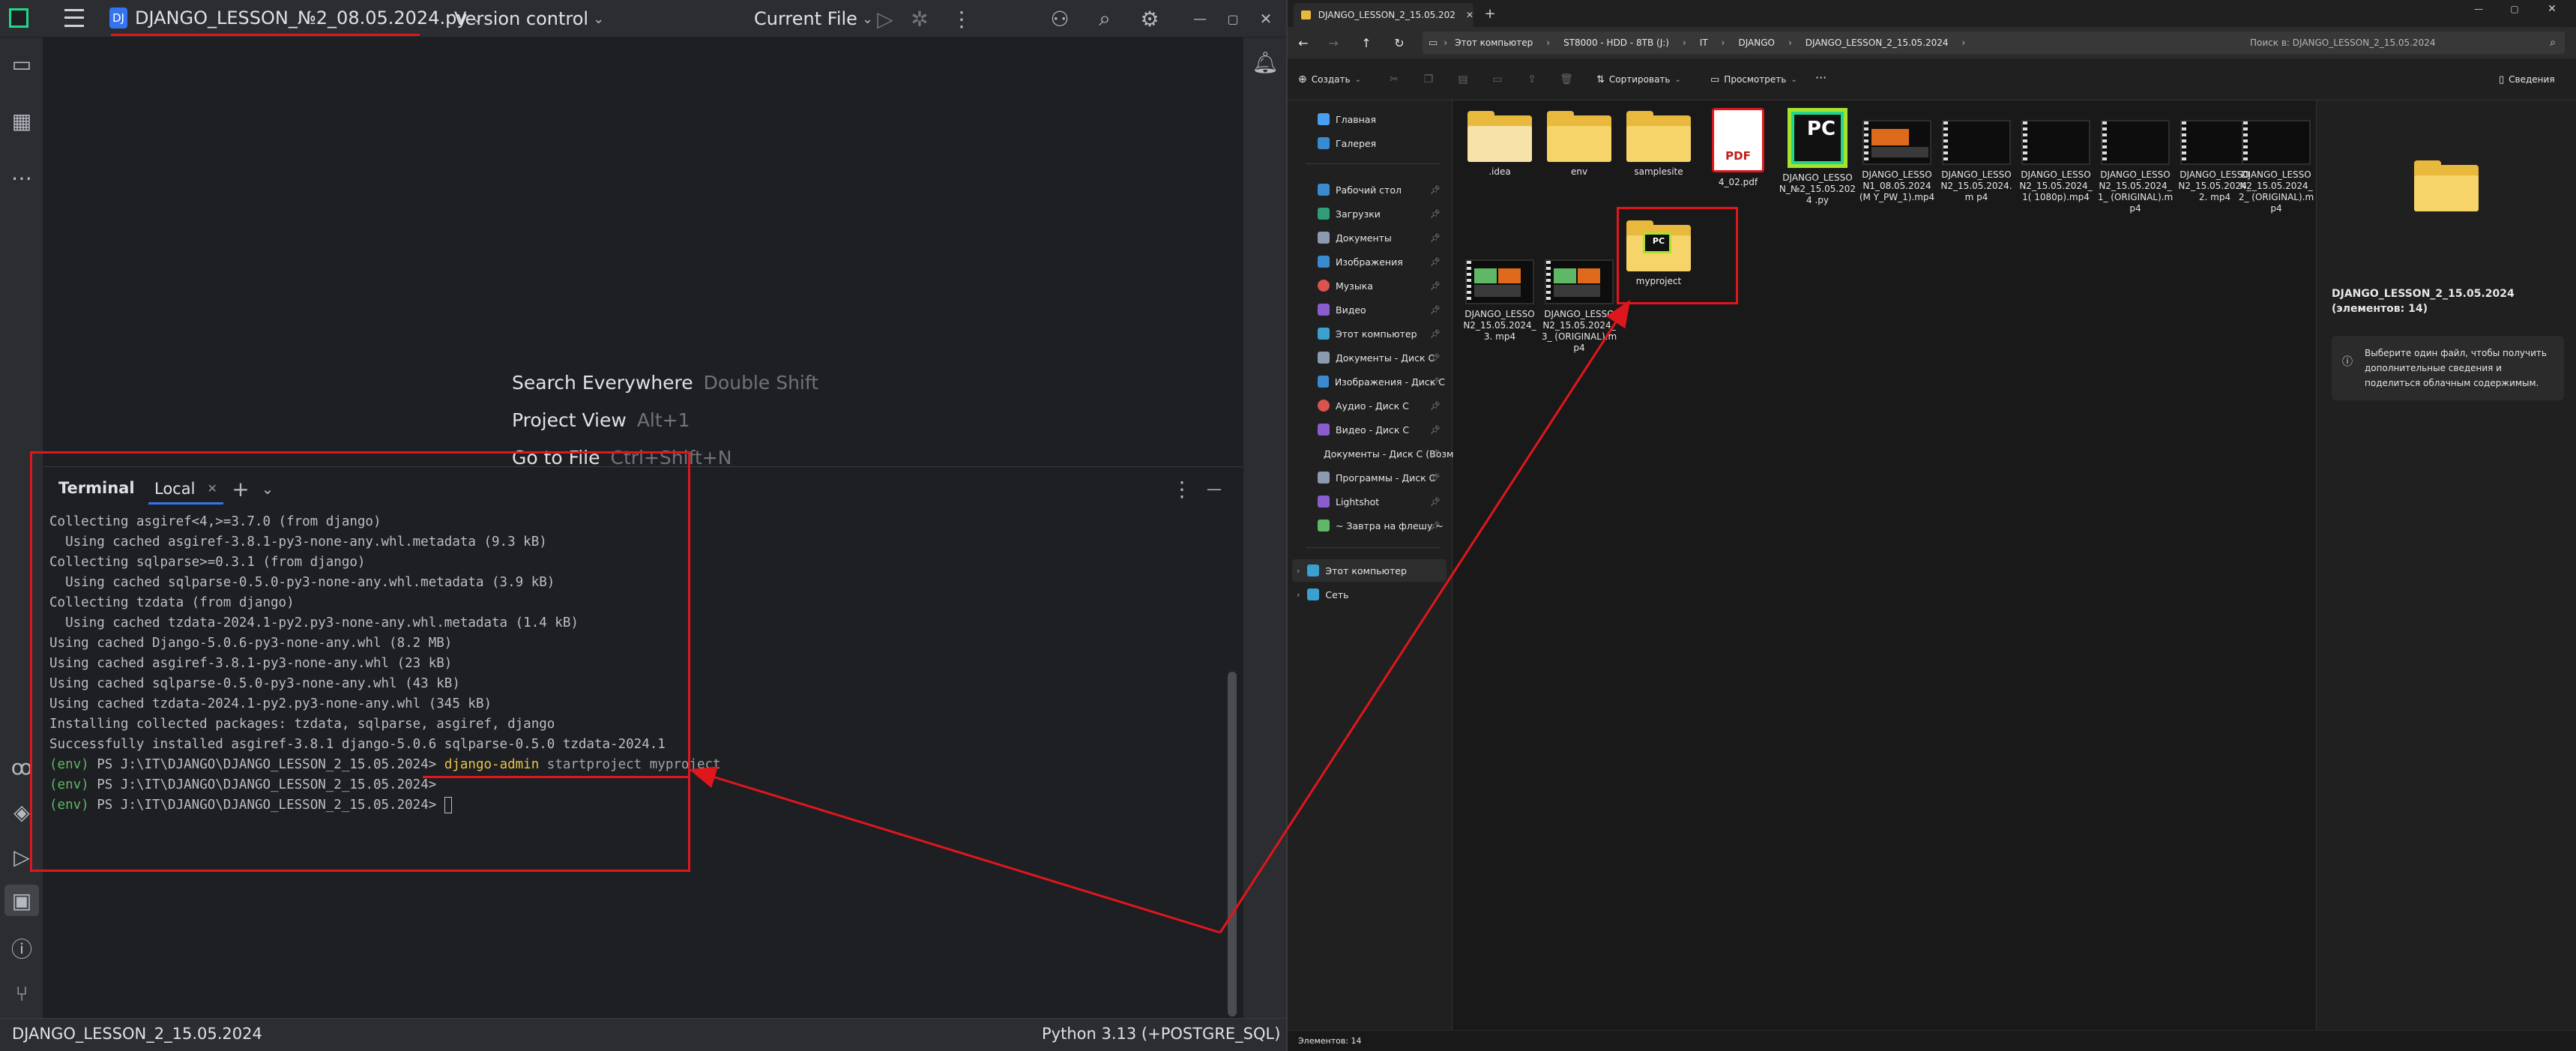 The height and width of the screenshot is (1051, 2576). Describe the element at coordinates (955, 850) in the screenshot. I see `arrow-to-terminal` at that location.